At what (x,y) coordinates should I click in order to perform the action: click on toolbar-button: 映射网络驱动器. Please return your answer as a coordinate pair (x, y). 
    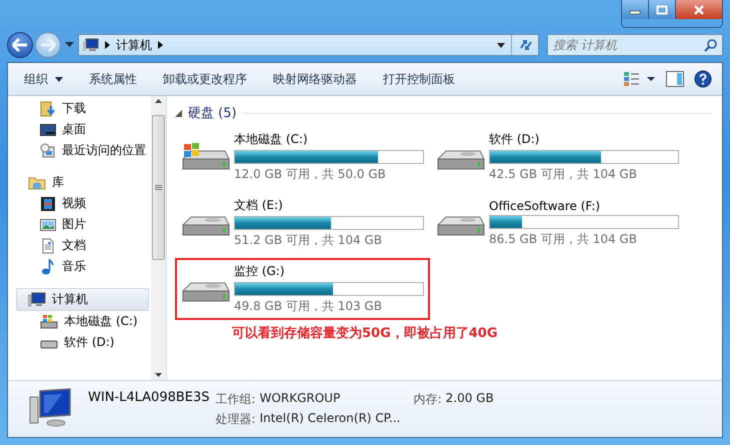
    Looking at the image, I should click on (315, 79).